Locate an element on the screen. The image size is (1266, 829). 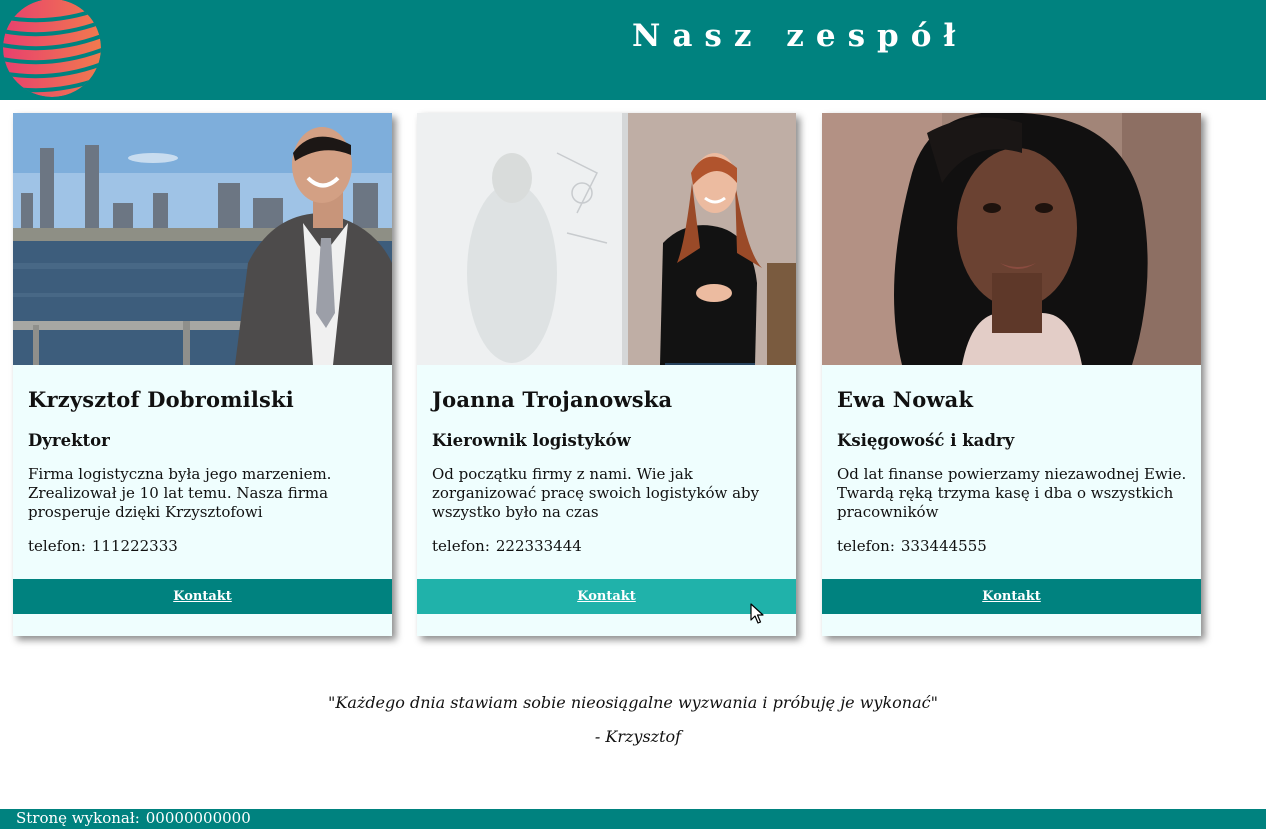
footer-credit: Stronę wykonał: 00000000000 is located at coordinates (133, 818).